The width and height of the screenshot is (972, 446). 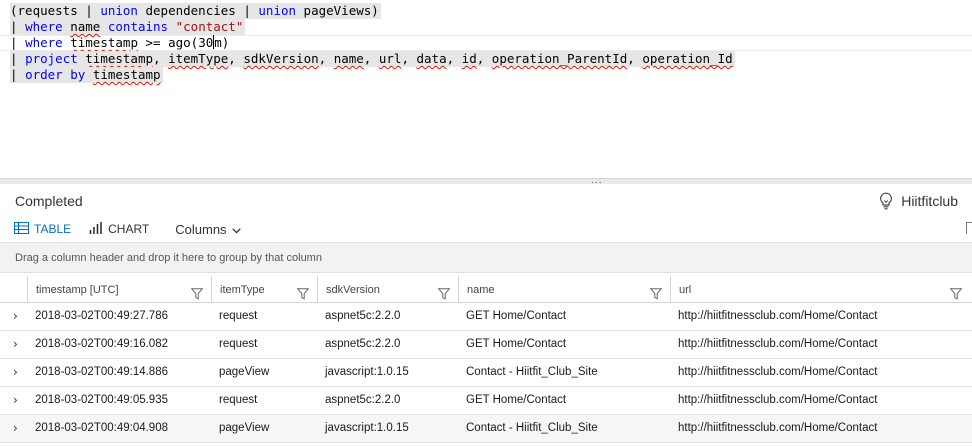 What do you see at coordinates (353, 290) in the screenshot?
I see `column-header-label: sdkVersion` at bounding box center [353, 290].